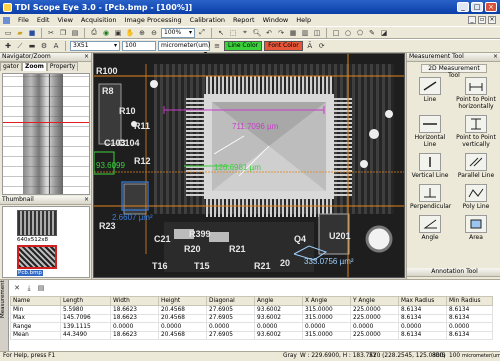  Describe the element at coordinates (75, 33) in the screenshot. I see `paste-icon: ▤` at that location.